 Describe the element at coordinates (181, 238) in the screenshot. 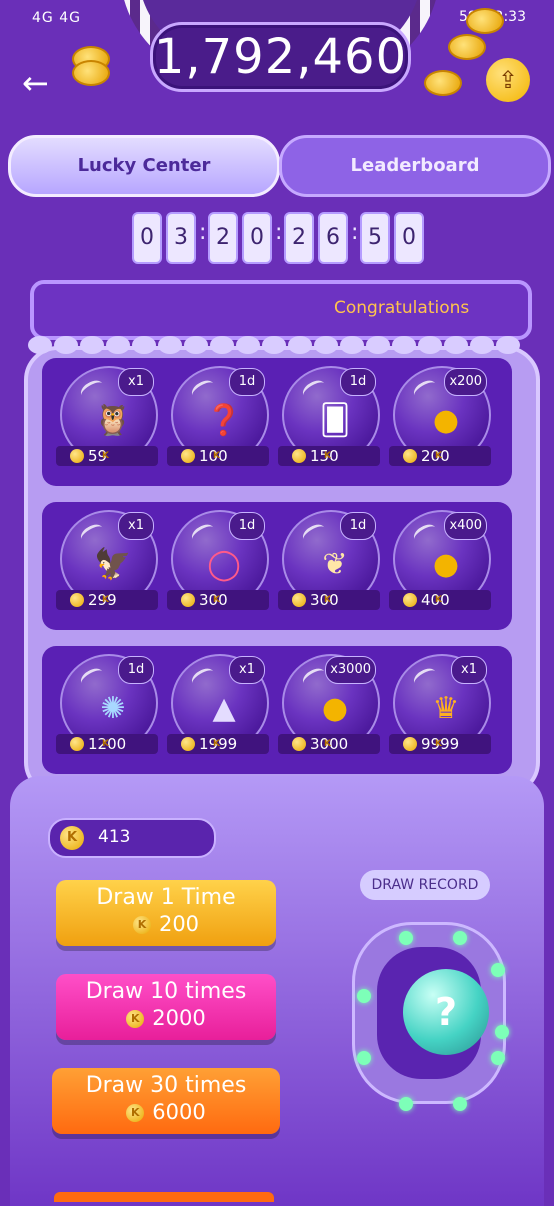

I see `countdown-digit: 3` at that location.